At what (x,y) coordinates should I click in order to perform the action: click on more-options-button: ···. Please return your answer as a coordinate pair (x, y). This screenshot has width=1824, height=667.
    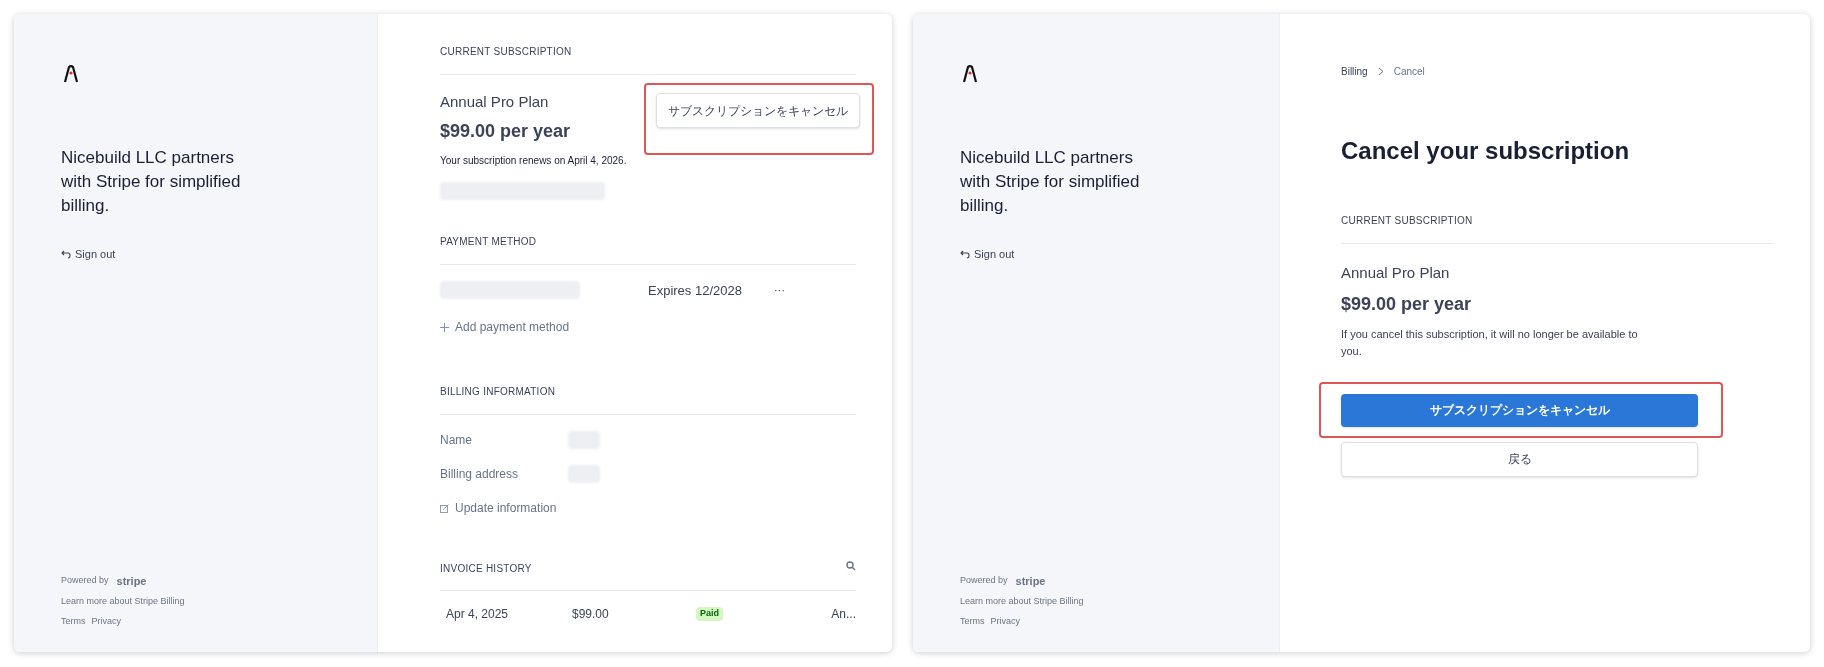
    Looking at the image, I should click on (779, 290).